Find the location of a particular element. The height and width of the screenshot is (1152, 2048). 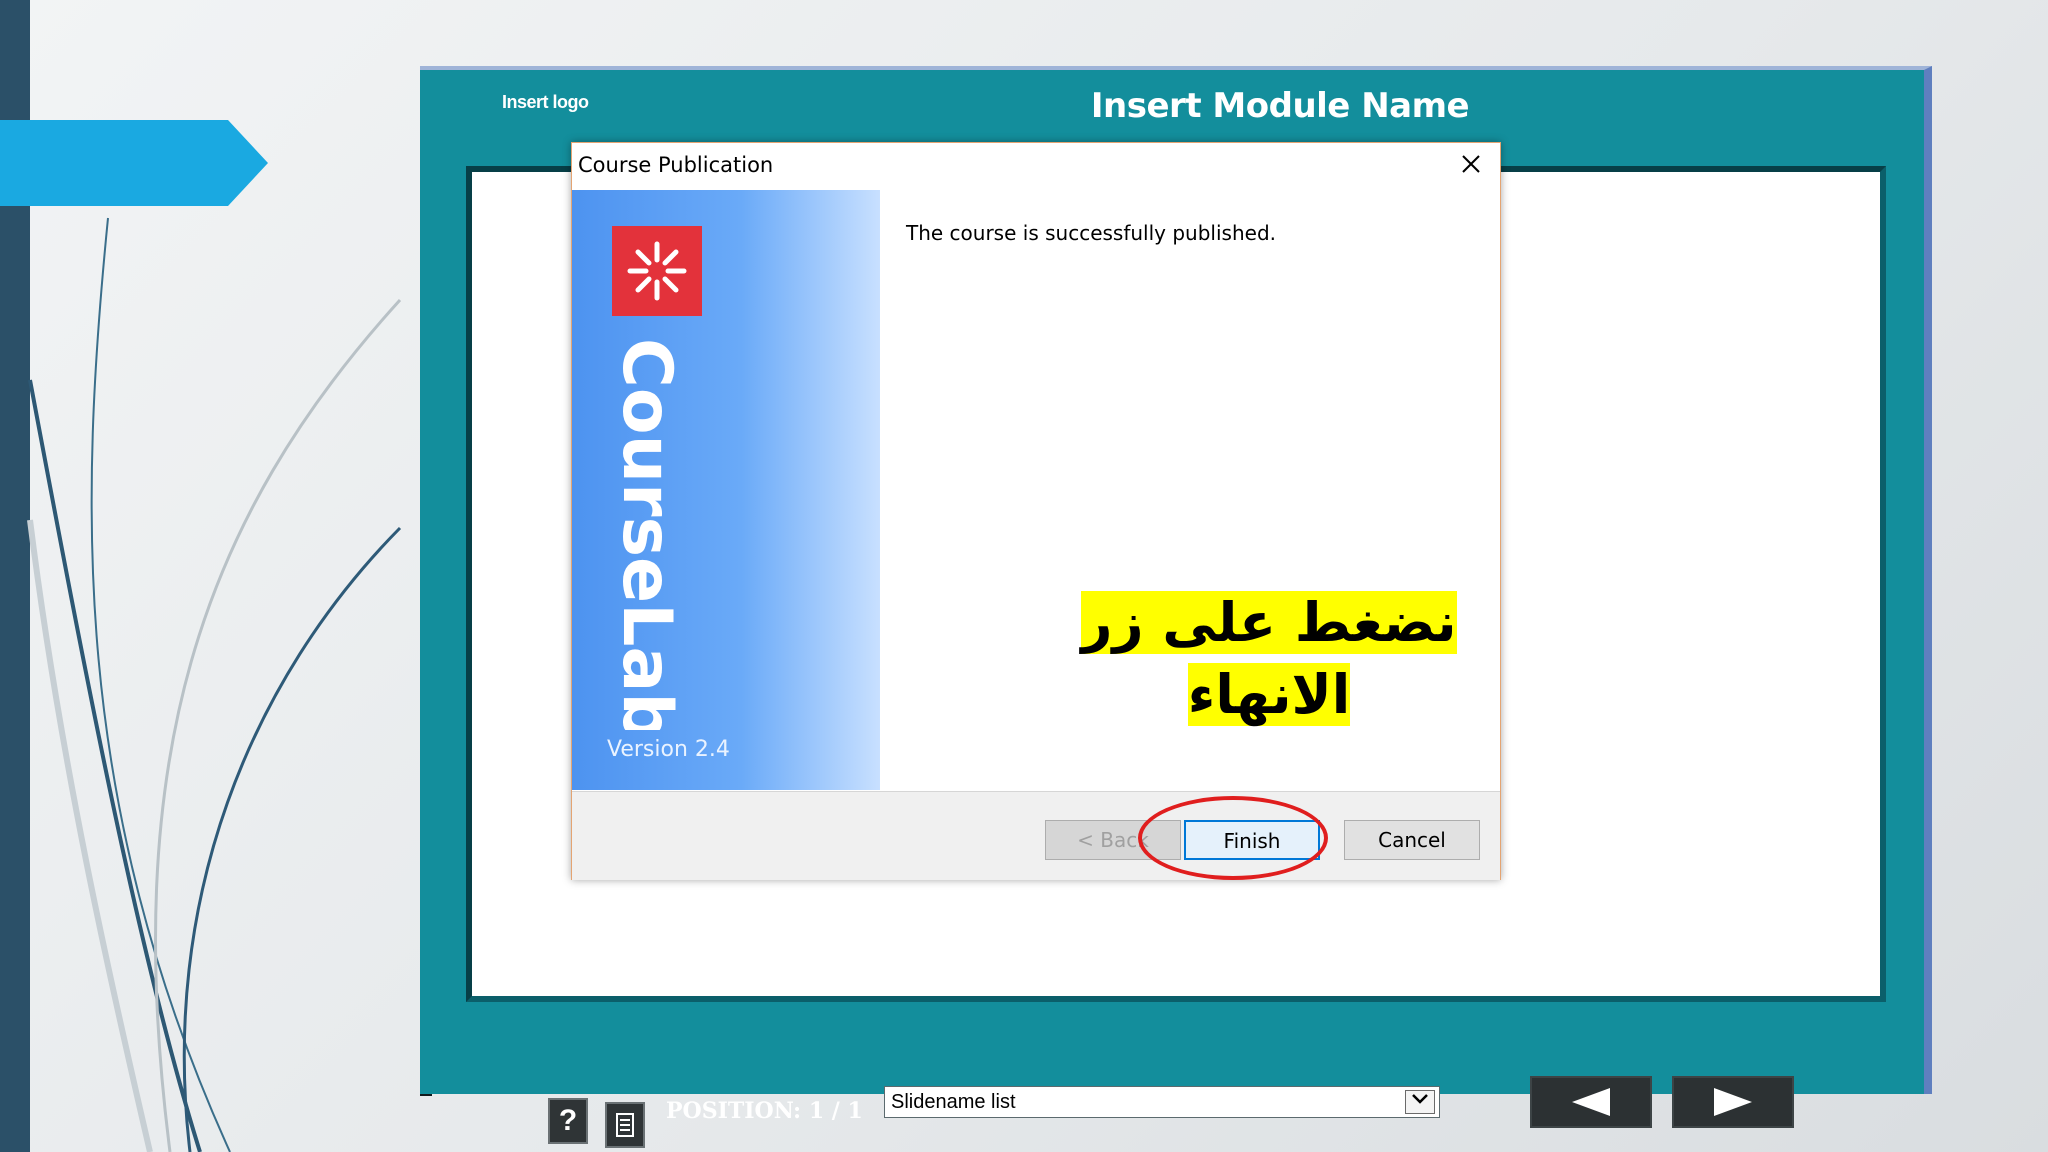

previous-slide-button is located at coordinates (1591, 1102).